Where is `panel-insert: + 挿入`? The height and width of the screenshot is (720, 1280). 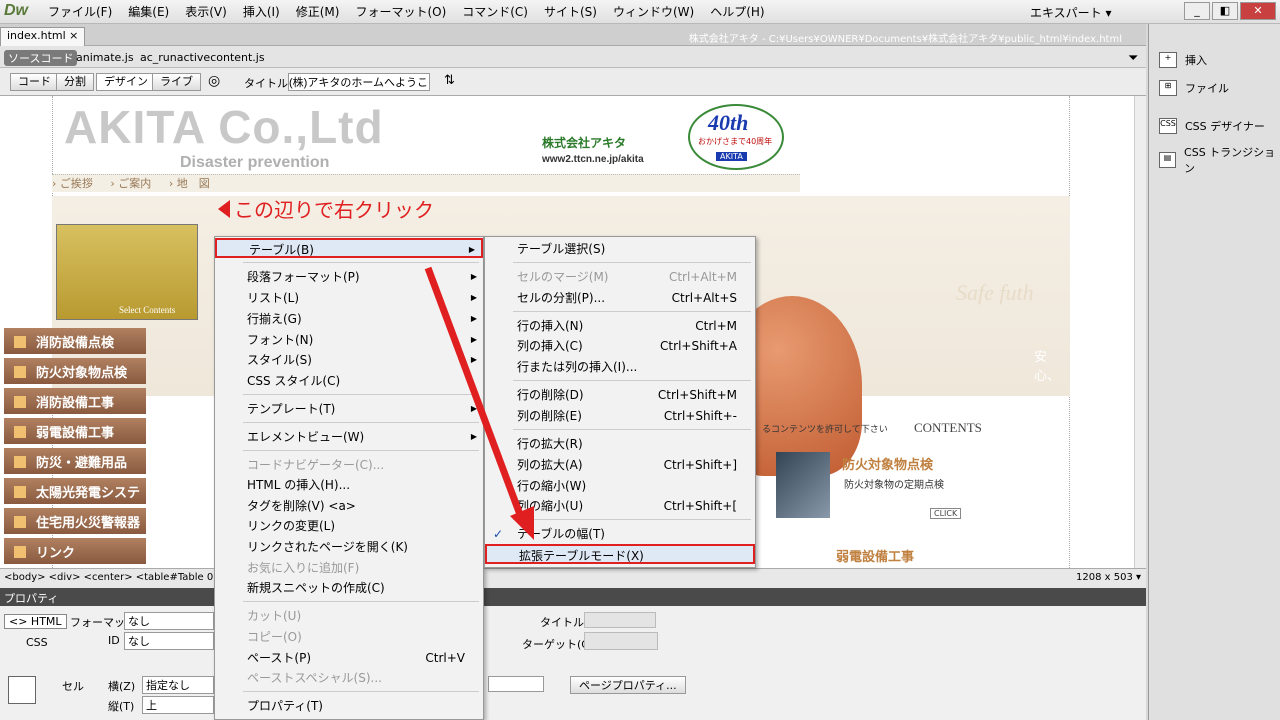
panel-insert: + 挿入 is located at coordinates (1183, 60).